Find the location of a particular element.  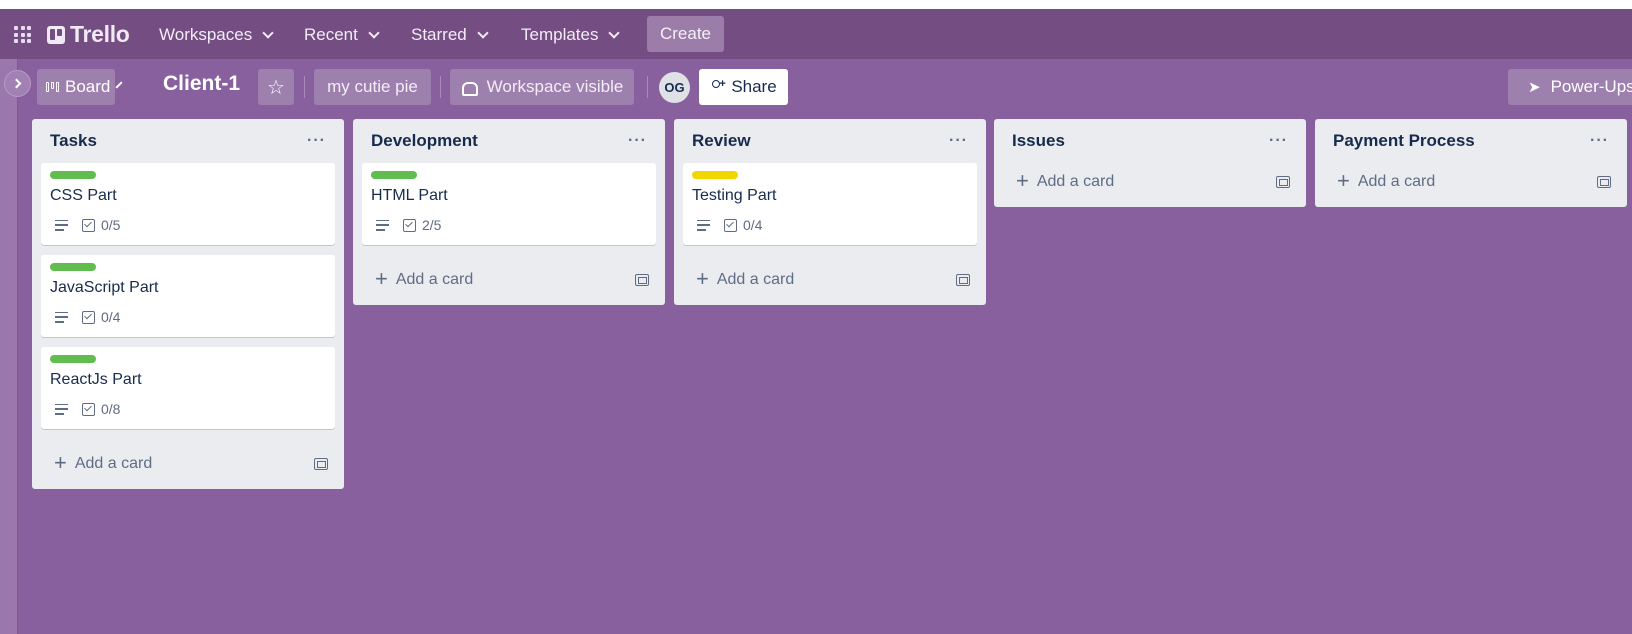

share-button: Share is located at coordinates (743, 87).